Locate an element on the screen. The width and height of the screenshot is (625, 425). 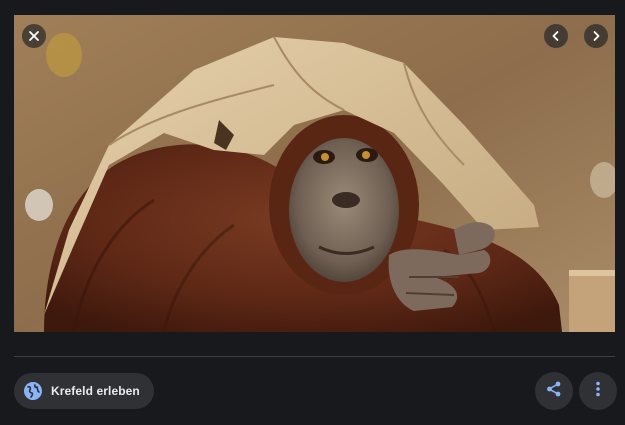
close-icon is located at coordinates (34, 36).